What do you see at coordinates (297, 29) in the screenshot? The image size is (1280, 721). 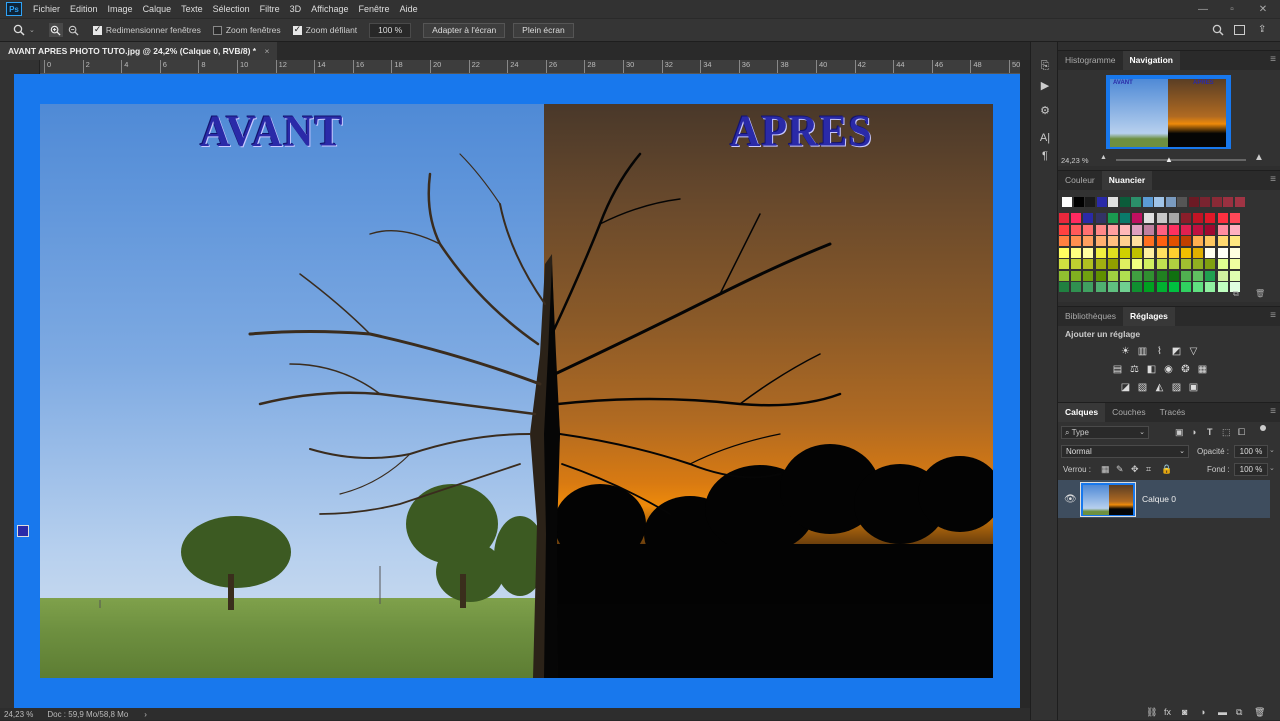 I see `checkbox-checked-icon` at bounding box center [297, 29].